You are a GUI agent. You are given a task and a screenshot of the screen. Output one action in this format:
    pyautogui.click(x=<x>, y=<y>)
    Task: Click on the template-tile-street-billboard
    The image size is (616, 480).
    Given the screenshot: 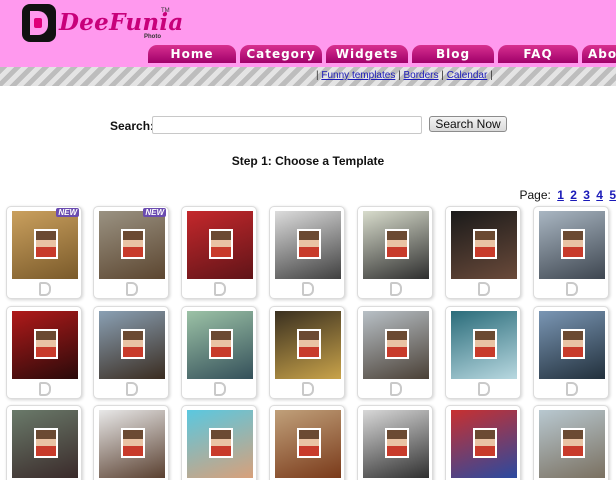 What is the action you would take?
    pyautogui.click(x=395, y=352)
    